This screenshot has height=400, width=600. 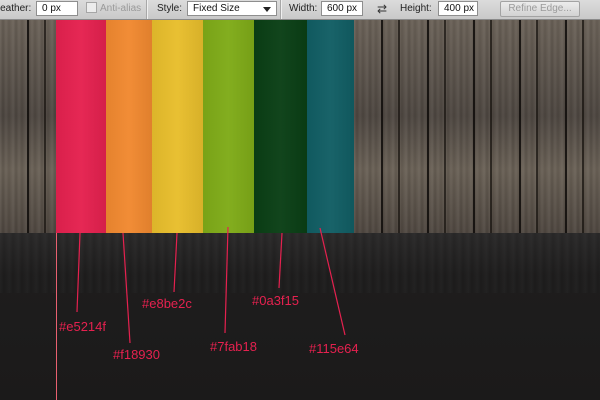 What do you see at coordinates (211, 285) in the screenshot?
I see `annotation-lines` at bounding box center [211, 285].